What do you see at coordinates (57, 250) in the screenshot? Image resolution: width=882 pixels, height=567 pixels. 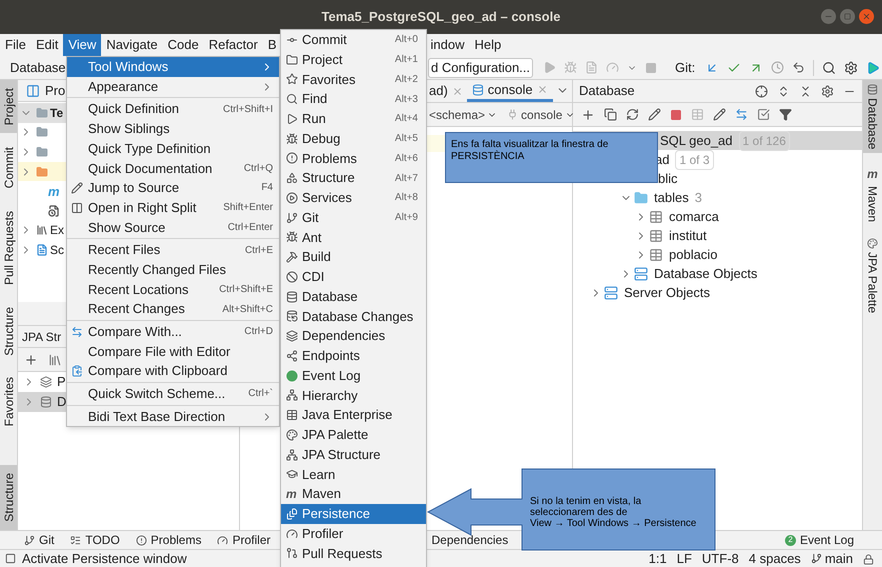 I see `tree-label: Sc` at bounding box center [57, 250].